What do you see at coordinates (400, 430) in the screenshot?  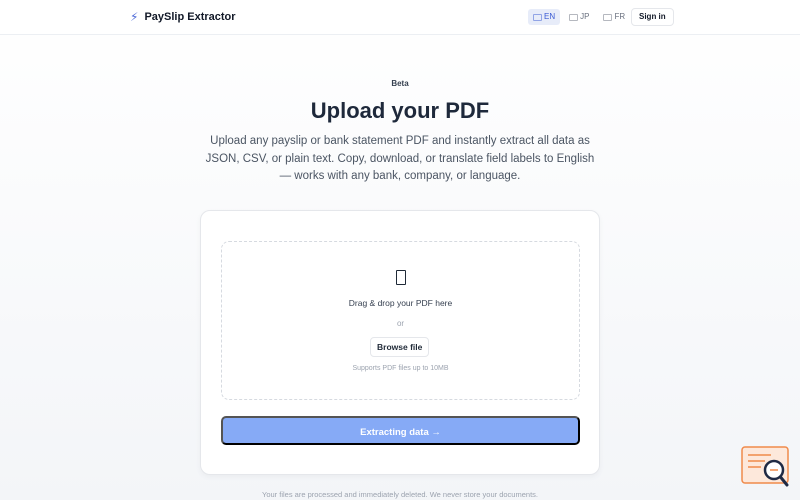 I see `extract-data-button: Extracting data →` at bounding box center [400, 430].